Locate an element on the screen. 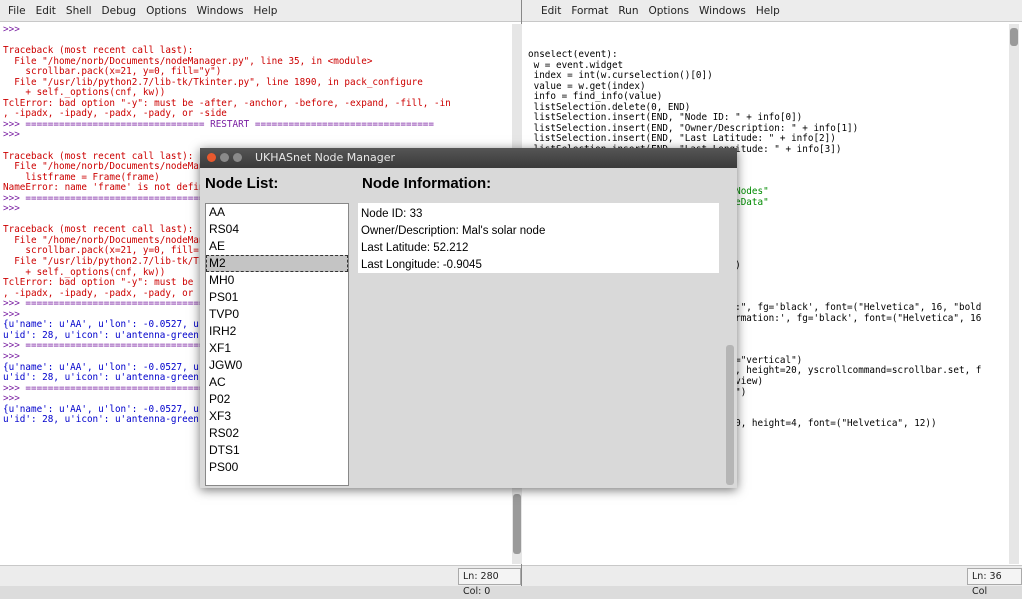  shell-statusbar: Ln: 280 Col: 0 is located at coordinates (260, 581).